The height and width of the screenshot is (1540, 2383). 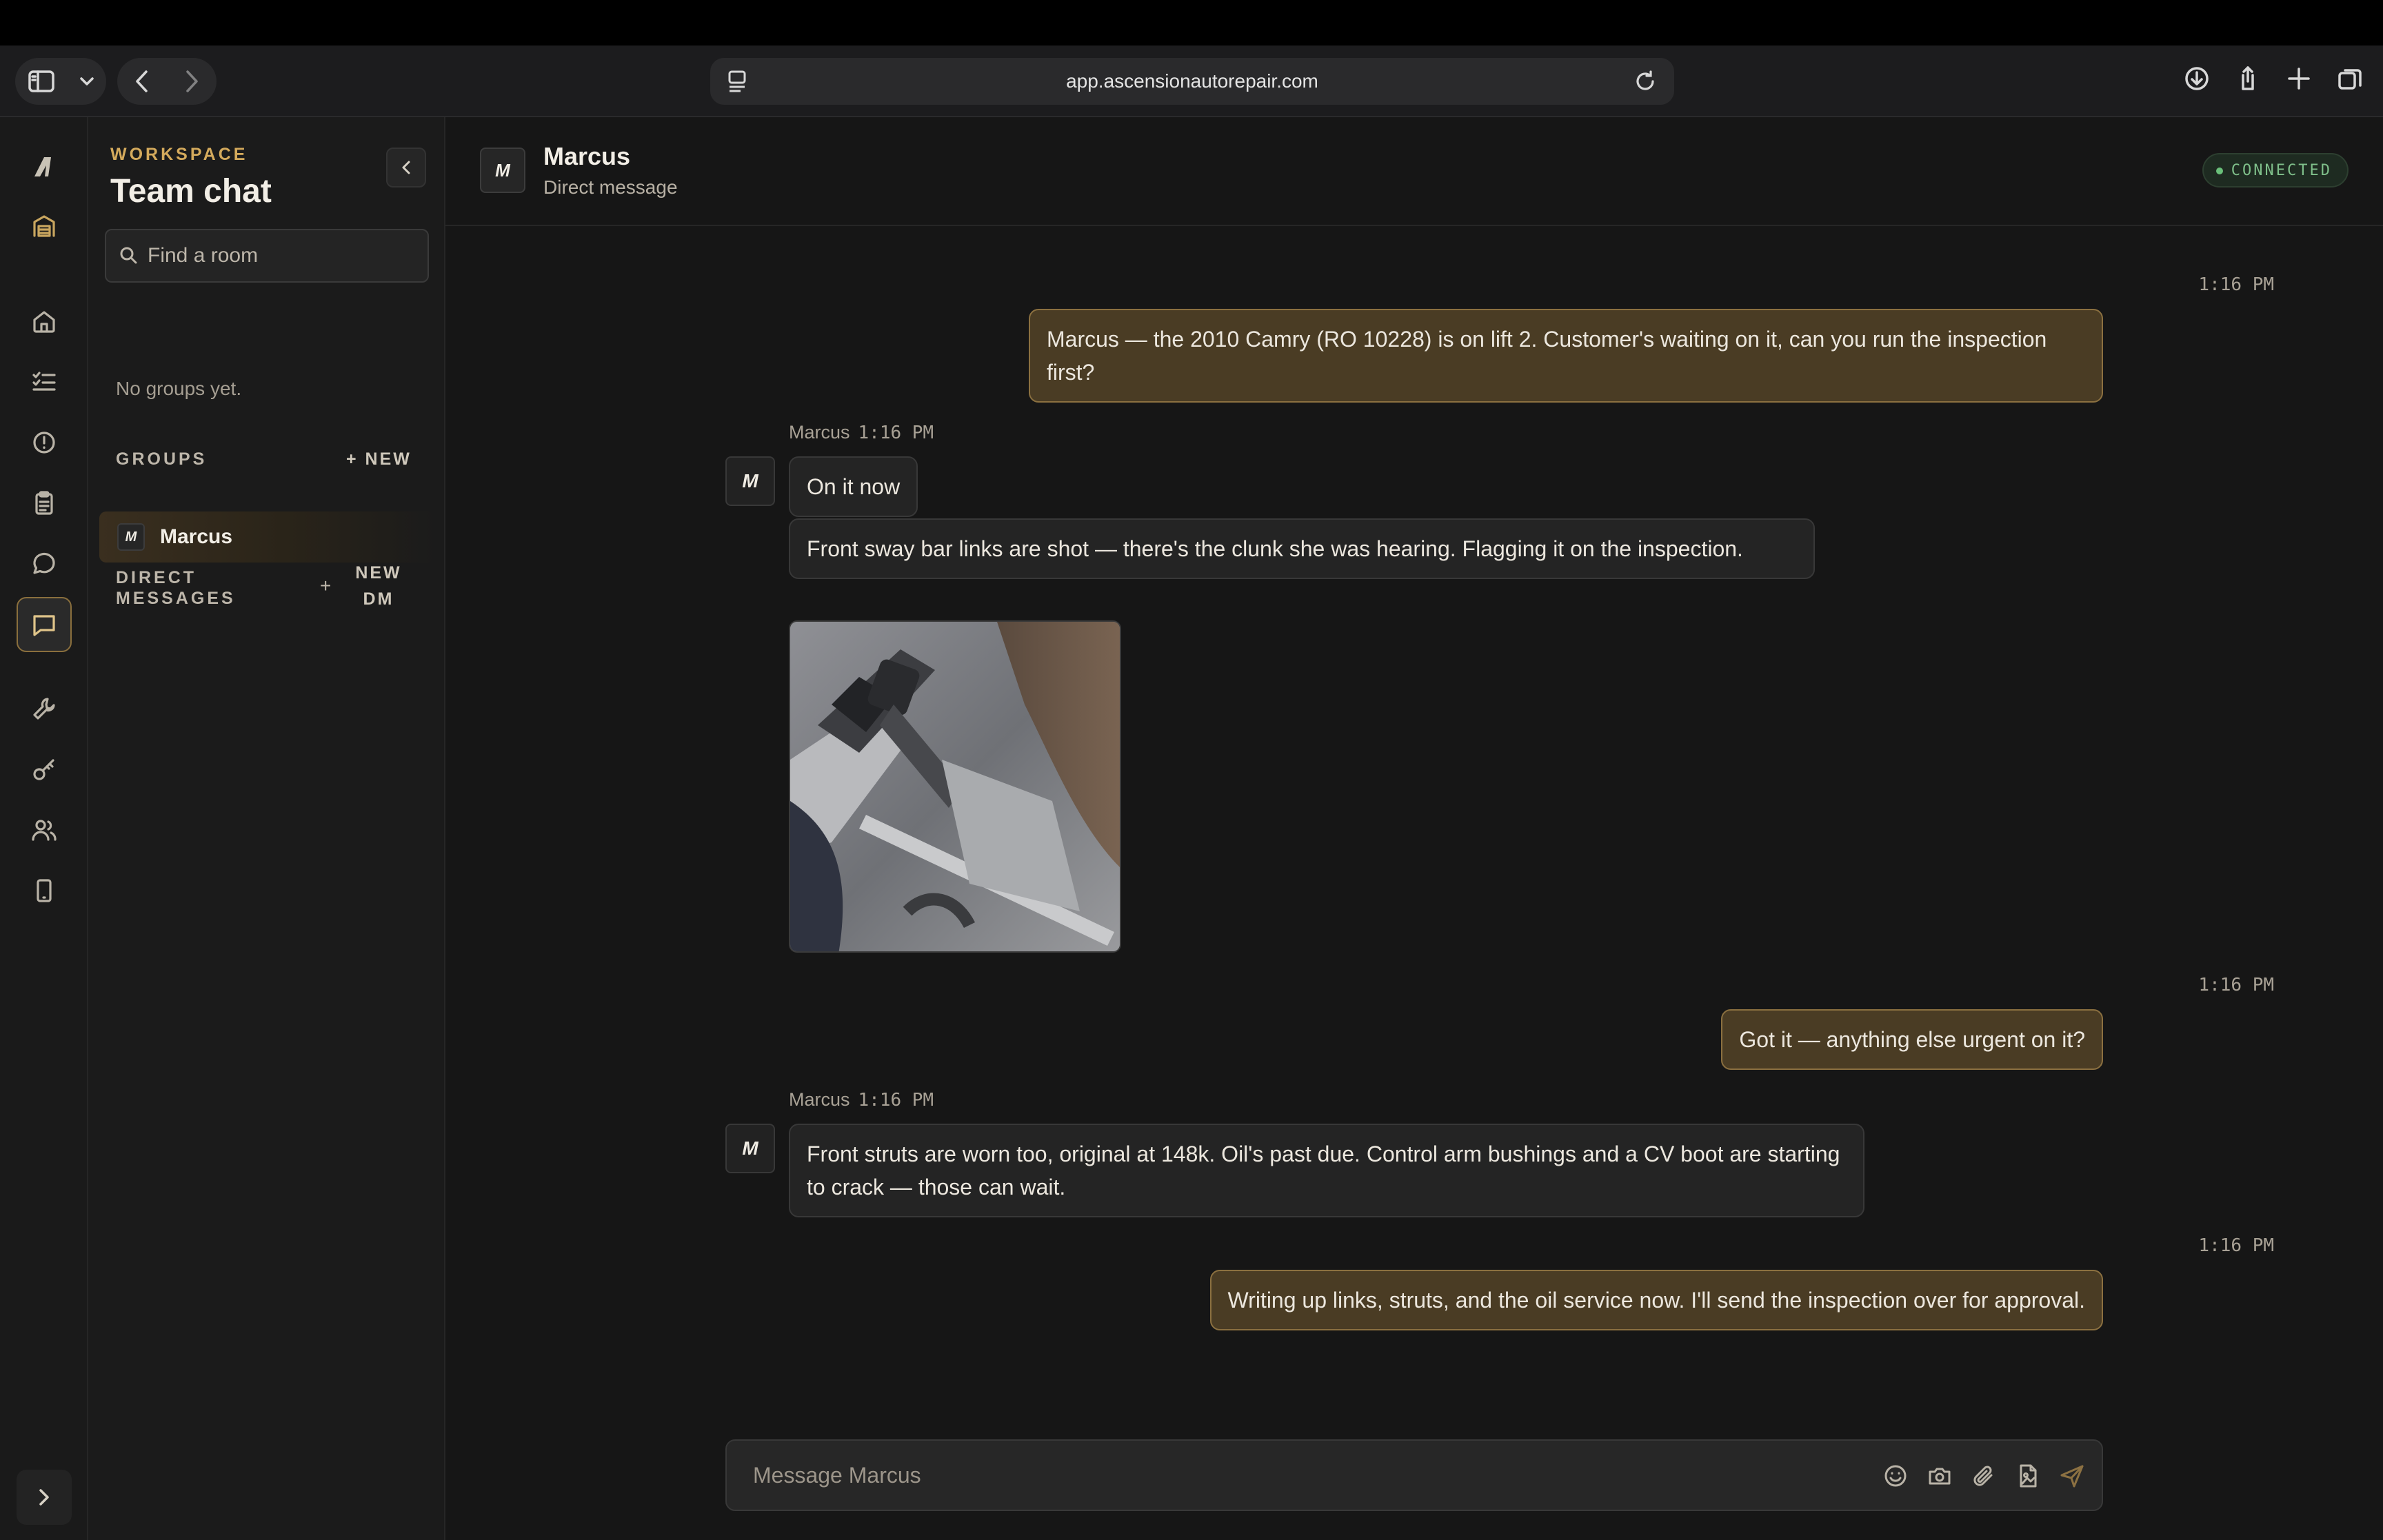 I want to click on message-bubble-outgoing: Got it — anything else urgent on it?, so click(x=1912, y=1039).